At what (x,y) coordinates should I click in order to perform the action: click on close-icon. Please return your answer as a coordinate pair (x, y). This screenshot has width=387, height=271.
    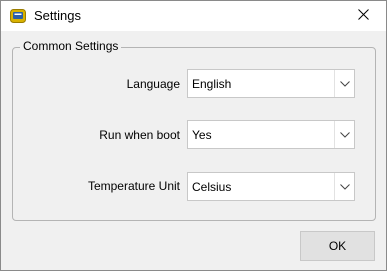
    Looking at the image, I should click on (363, 16).